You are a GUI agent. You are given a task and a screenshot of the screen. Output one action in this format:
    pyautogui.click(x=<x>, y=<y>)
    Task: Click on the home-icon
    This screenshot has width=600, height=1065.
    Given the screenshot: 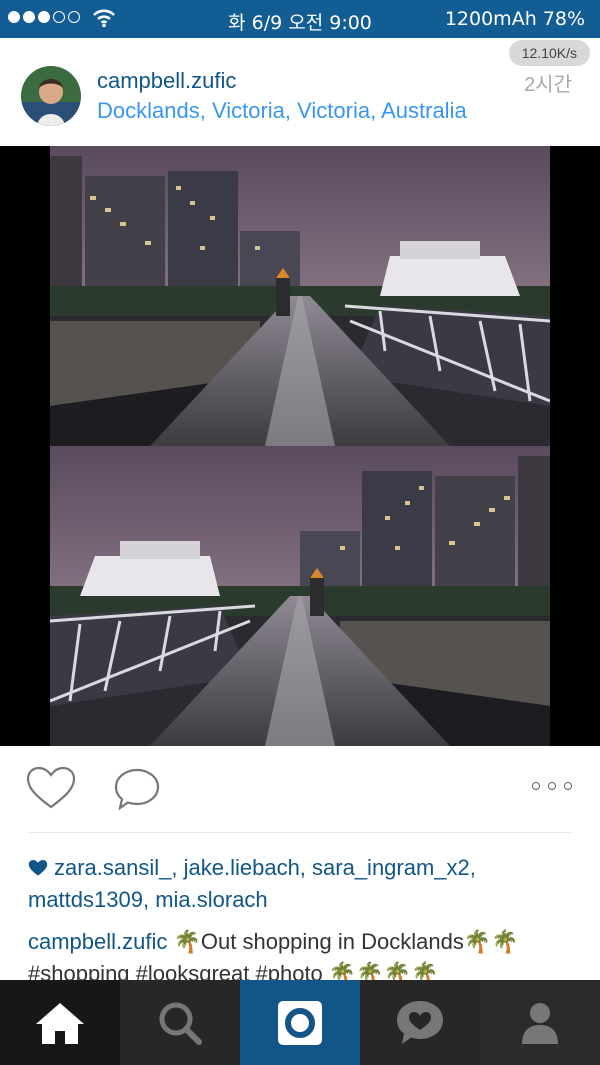 What is the action you would take?
    pyautogui.click(x=60, y=1023)
    